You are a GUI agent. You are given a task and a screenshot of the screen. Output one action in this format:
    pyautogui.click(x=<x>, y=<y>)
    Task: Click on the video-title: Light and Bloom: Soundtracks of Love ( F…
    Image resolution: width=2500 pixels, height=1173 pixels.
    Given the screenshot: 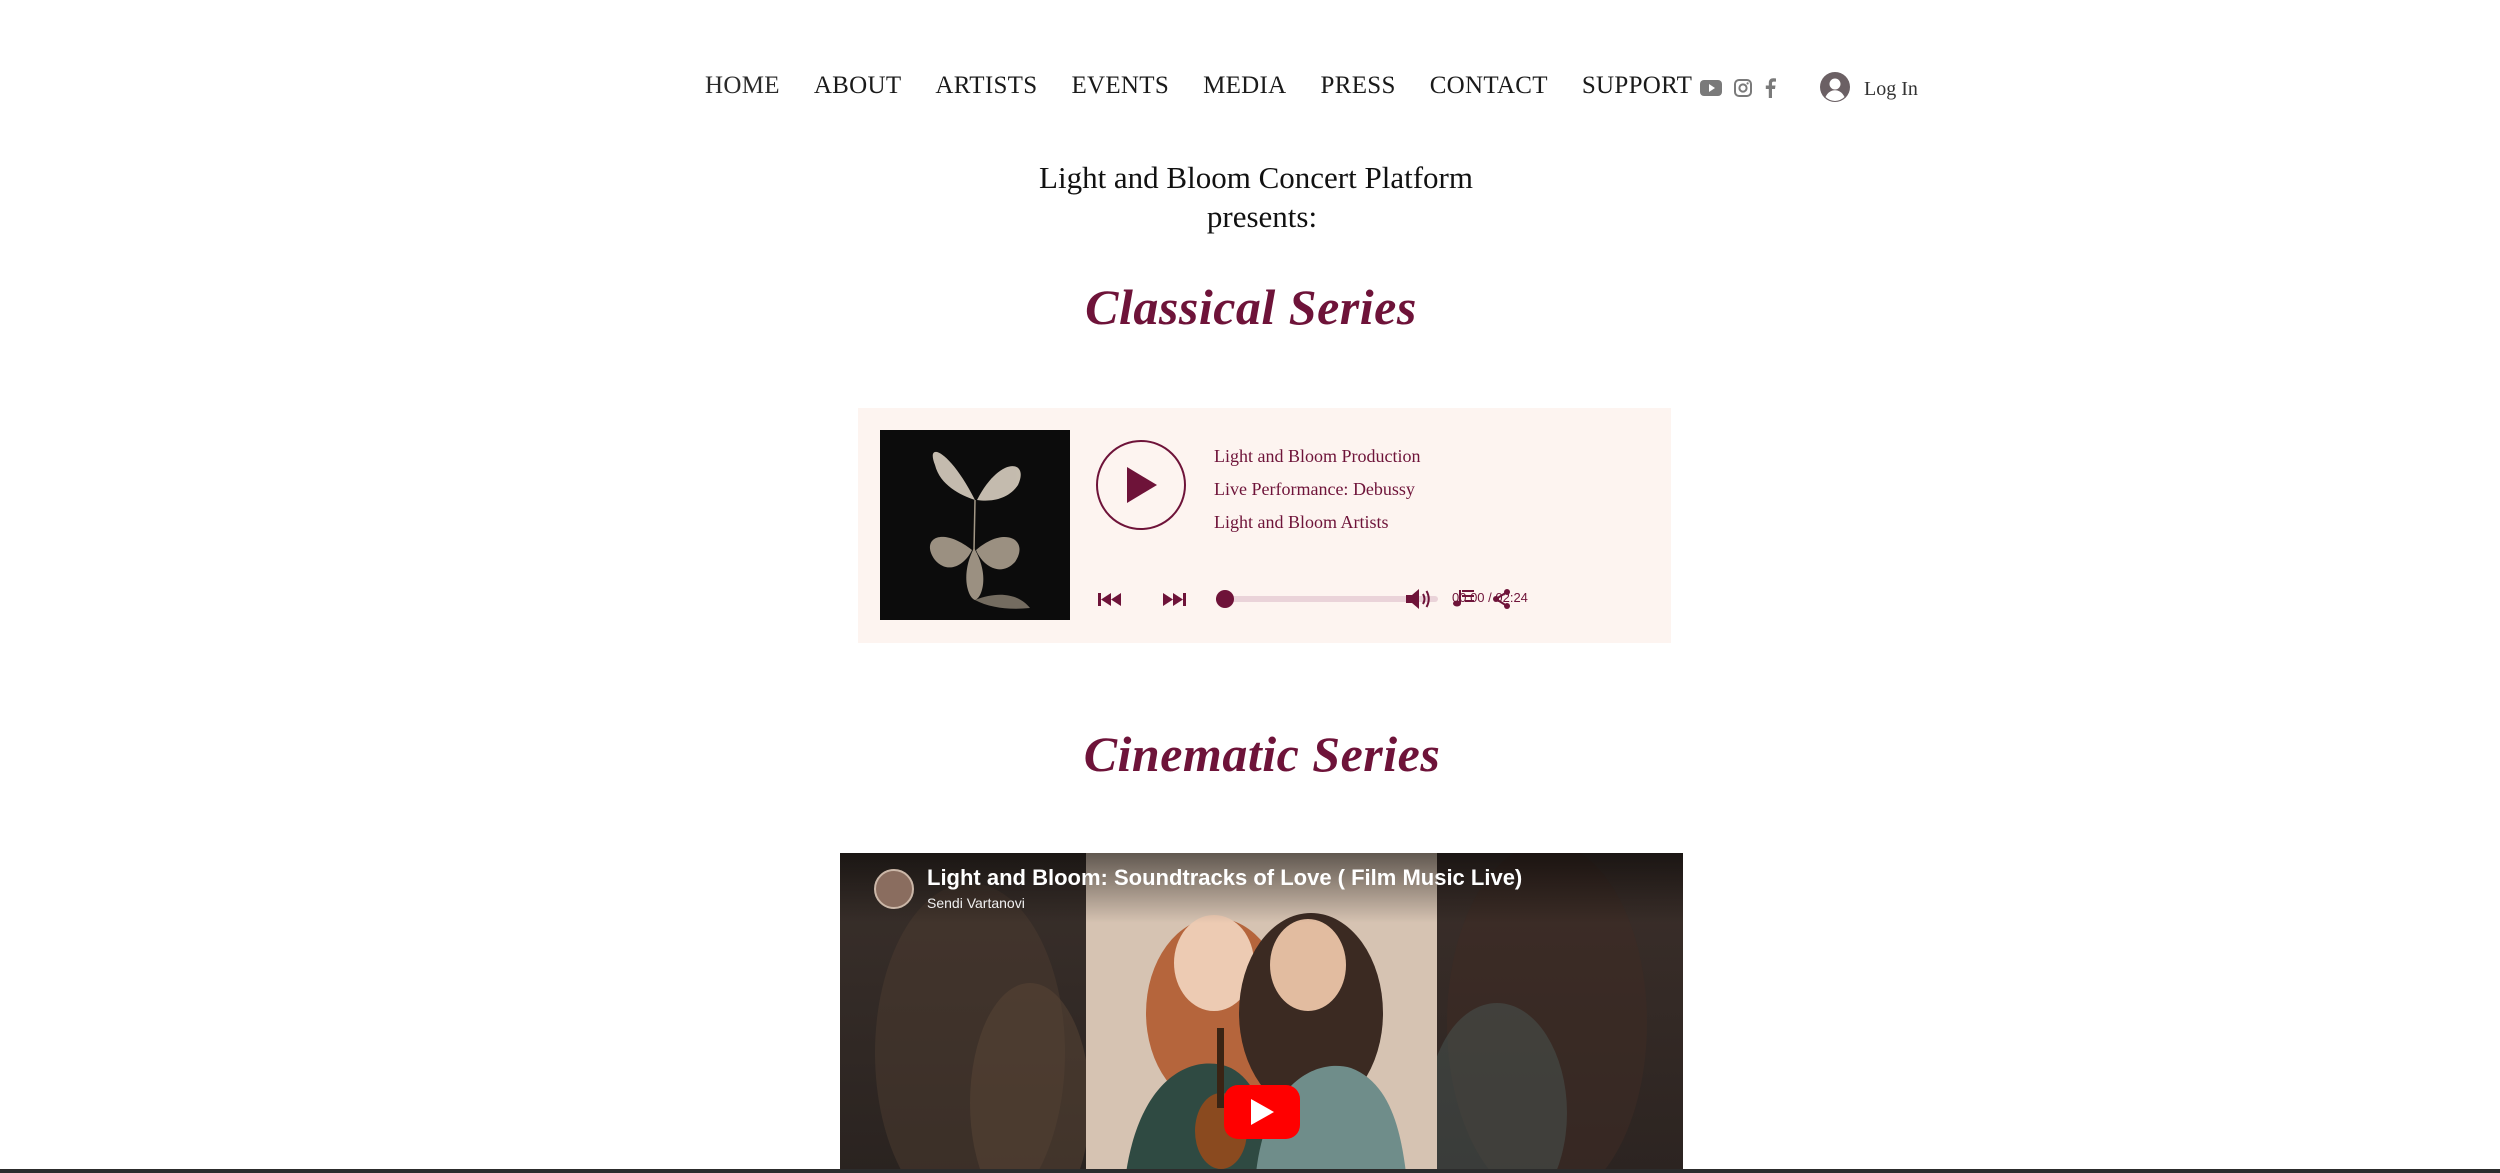 What is the action you would take?
    pyautogui.click(x=1224, y=878)
    